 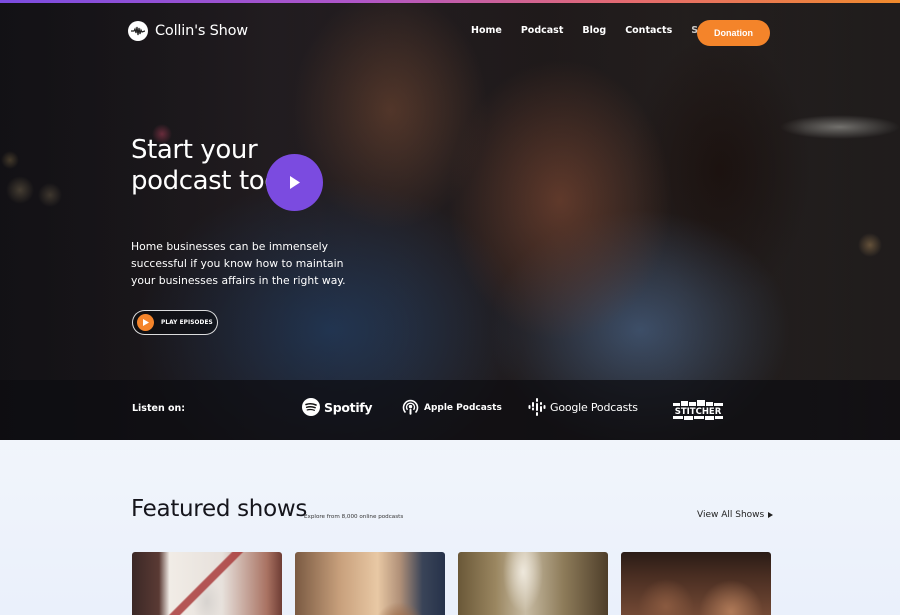 I want to click on featured-shows-subtitle: Explore from 8,000 online podcasts, so click(x=354, y=517).